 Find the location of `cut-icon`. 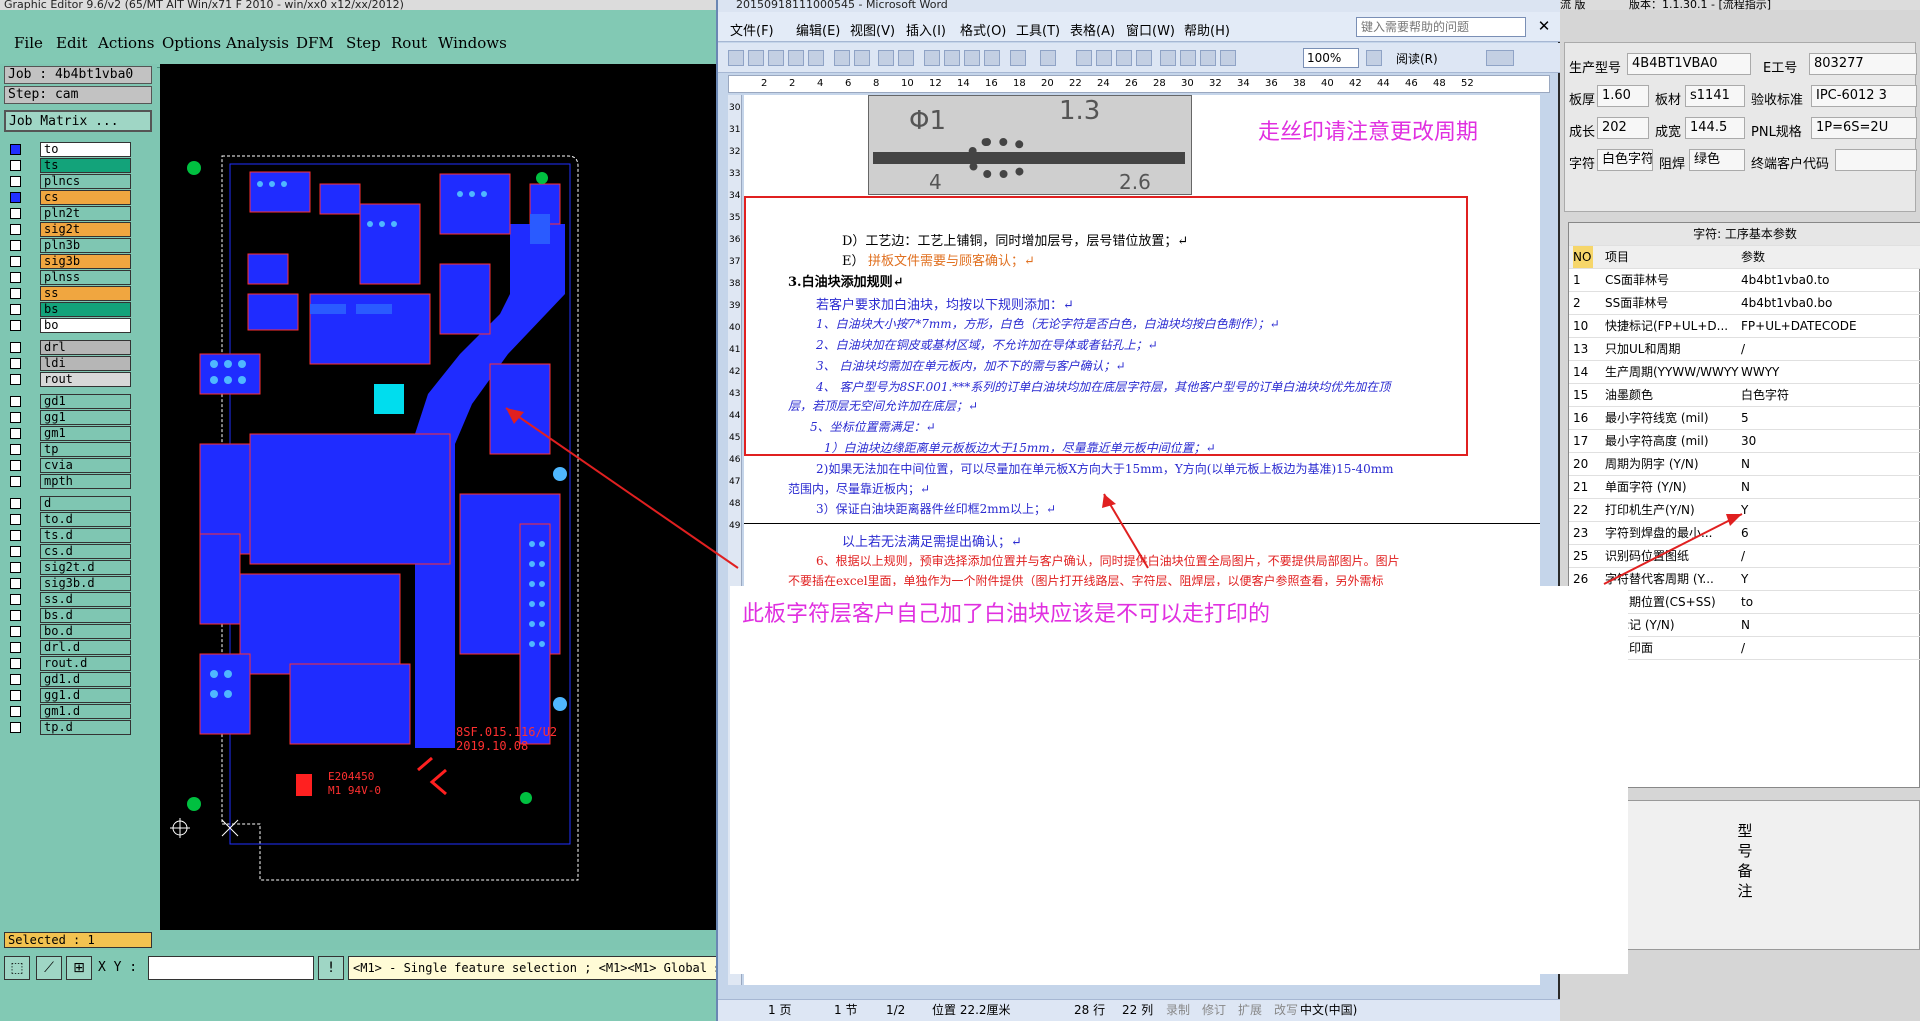

cut-icon is located at coordinates (932, 58).